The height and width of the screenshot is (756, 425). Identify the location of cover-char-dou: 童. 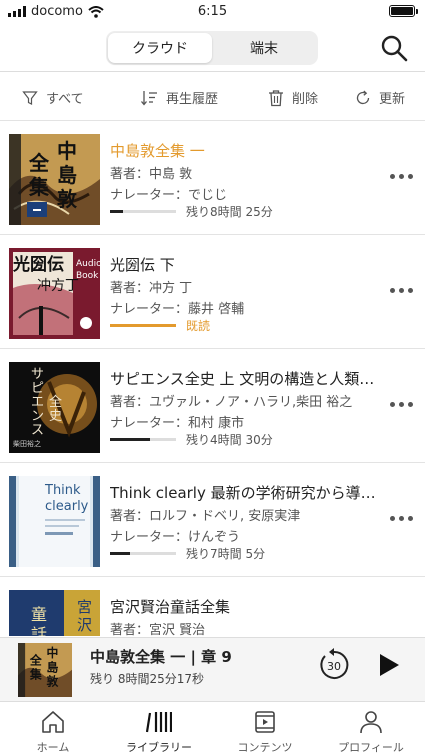
(39, 614).